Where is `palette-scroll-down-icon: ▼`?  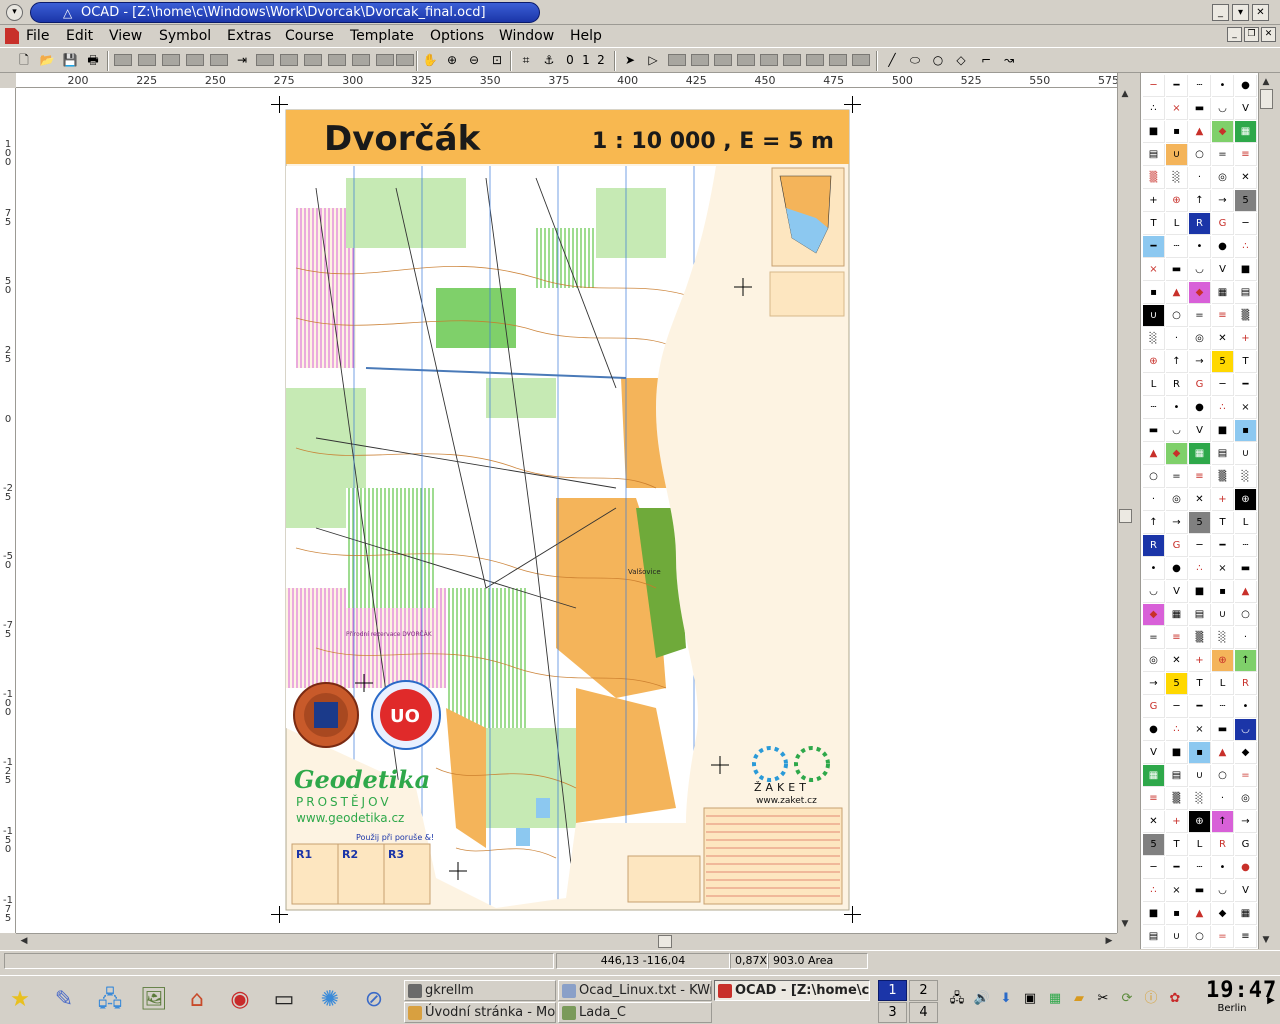
palette-scroll-down-icon: ▼ is located at coordinates (1266, 940).